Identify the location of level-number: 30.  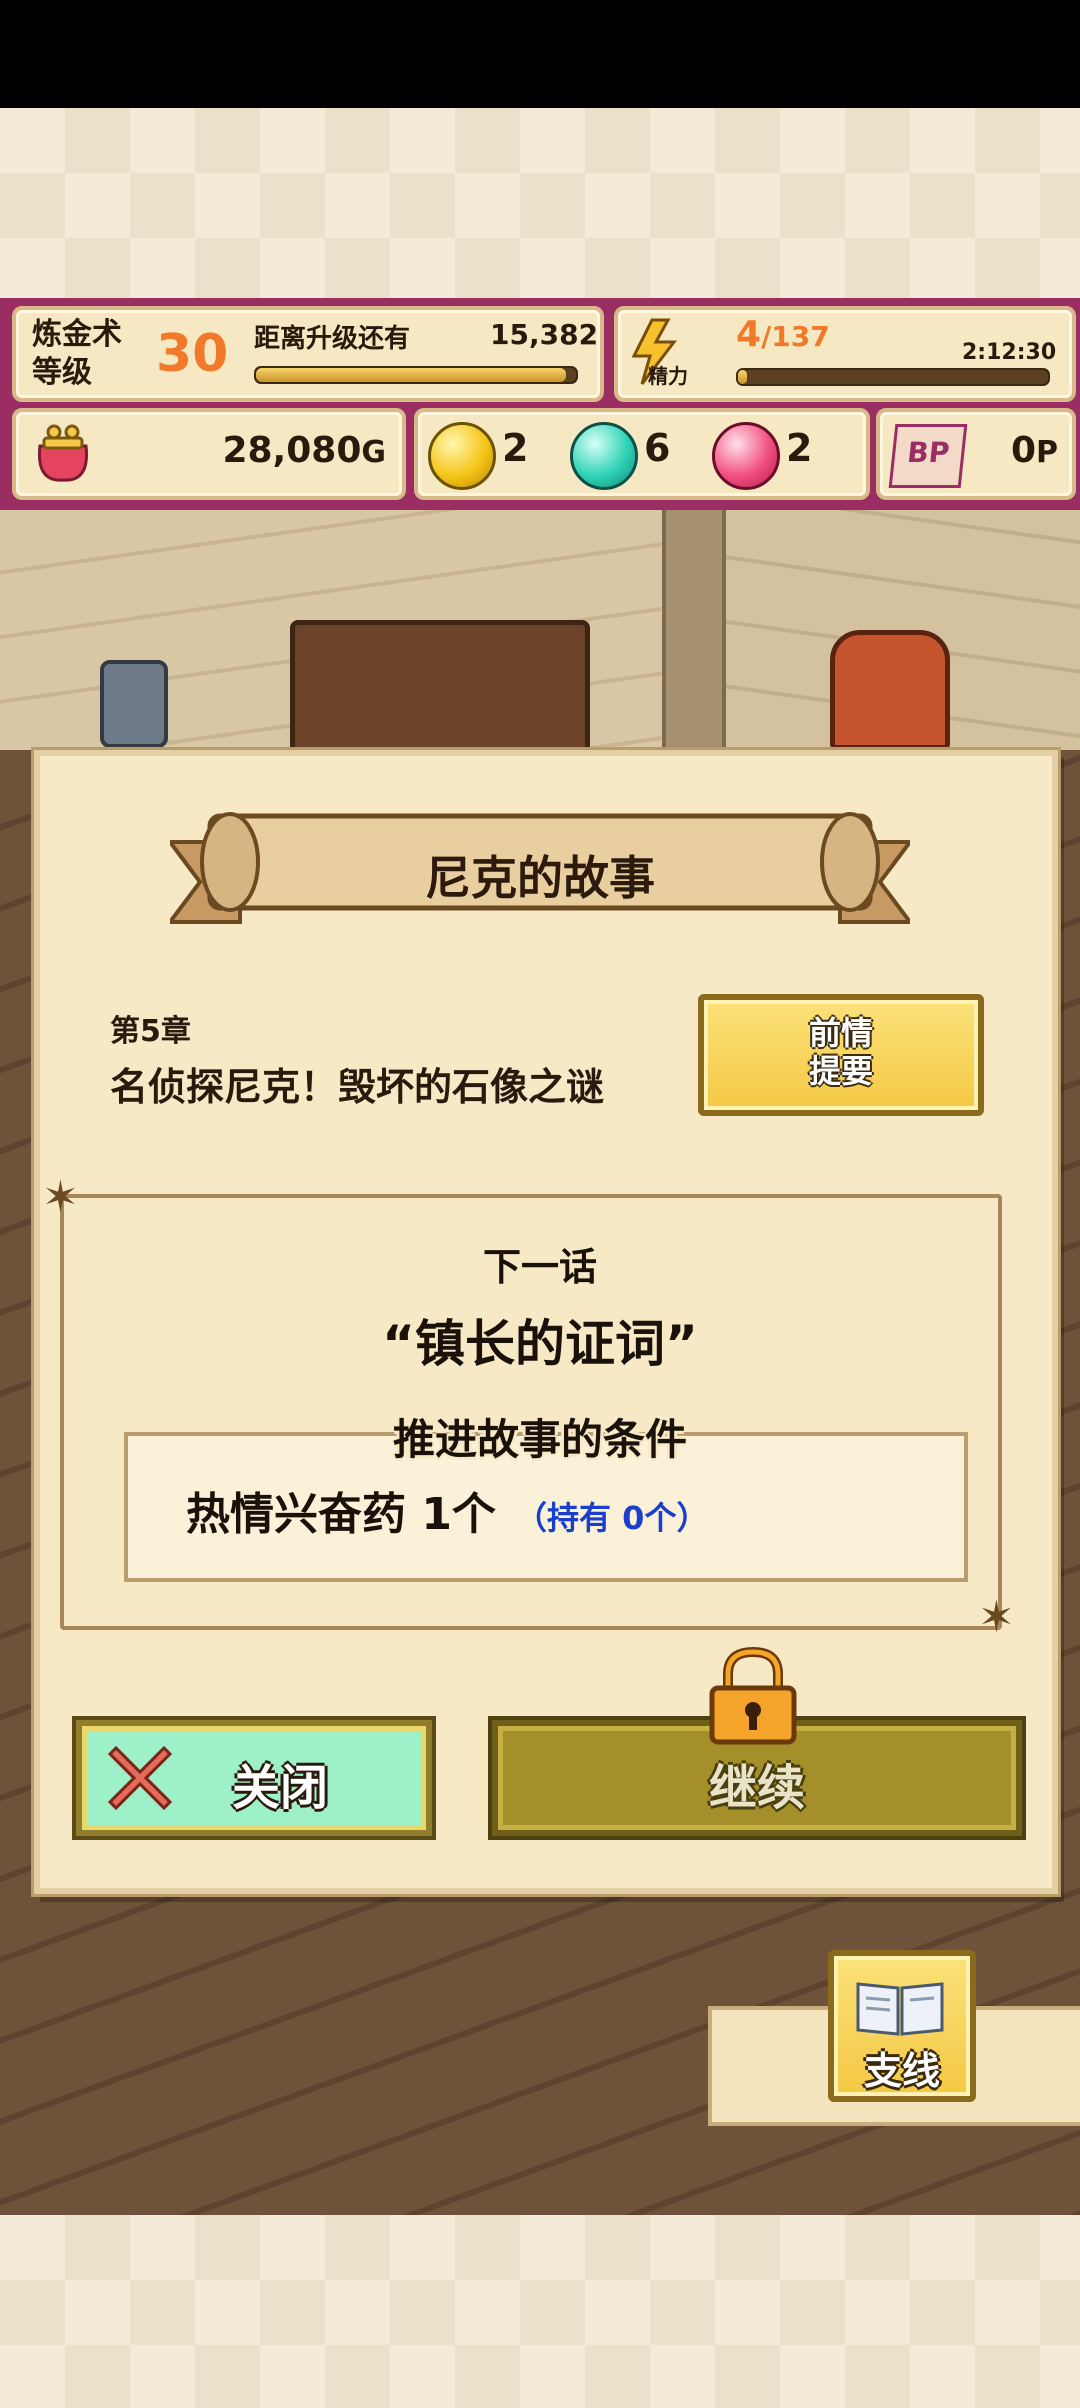
(192, 354).